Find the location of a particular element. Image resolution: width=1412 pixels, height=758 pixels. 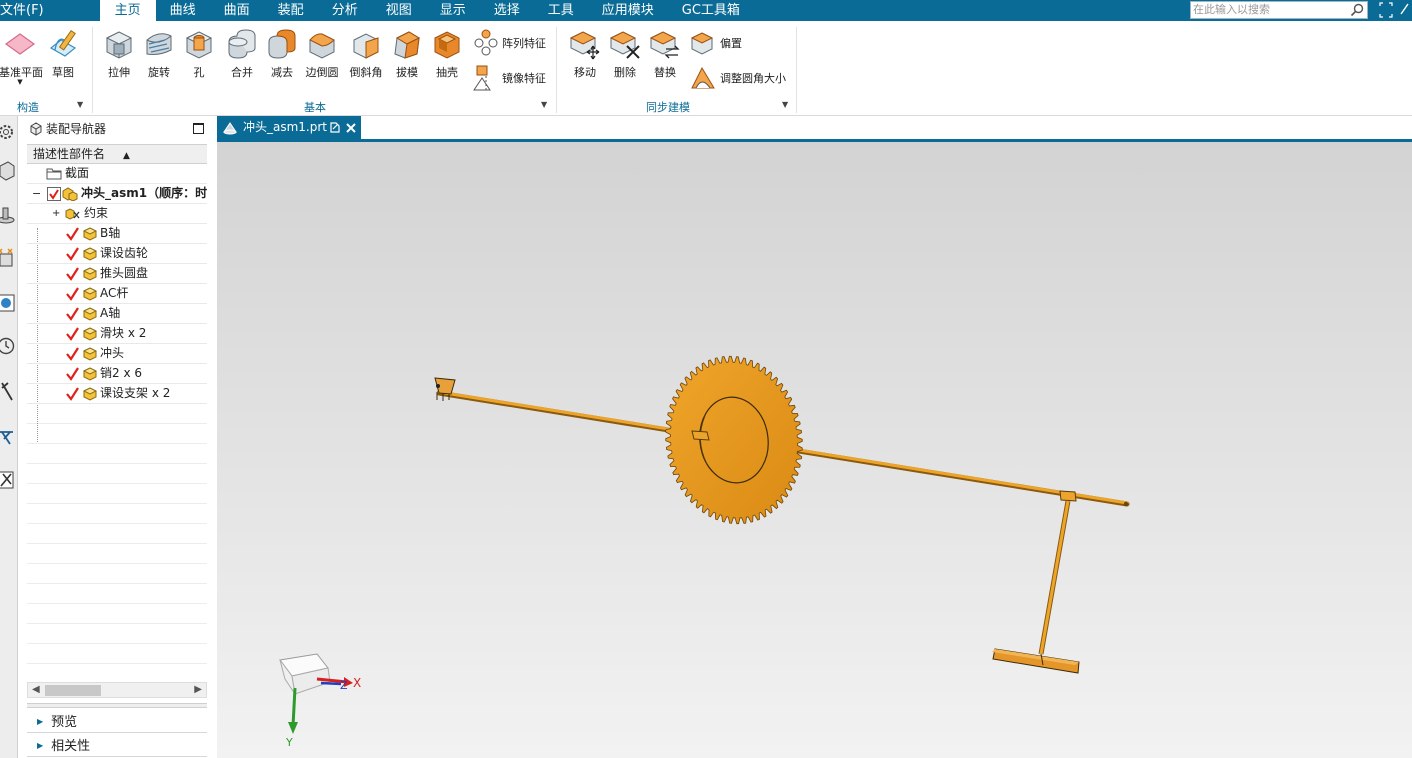

expand-icon: + is located at coordinates (56, 213).